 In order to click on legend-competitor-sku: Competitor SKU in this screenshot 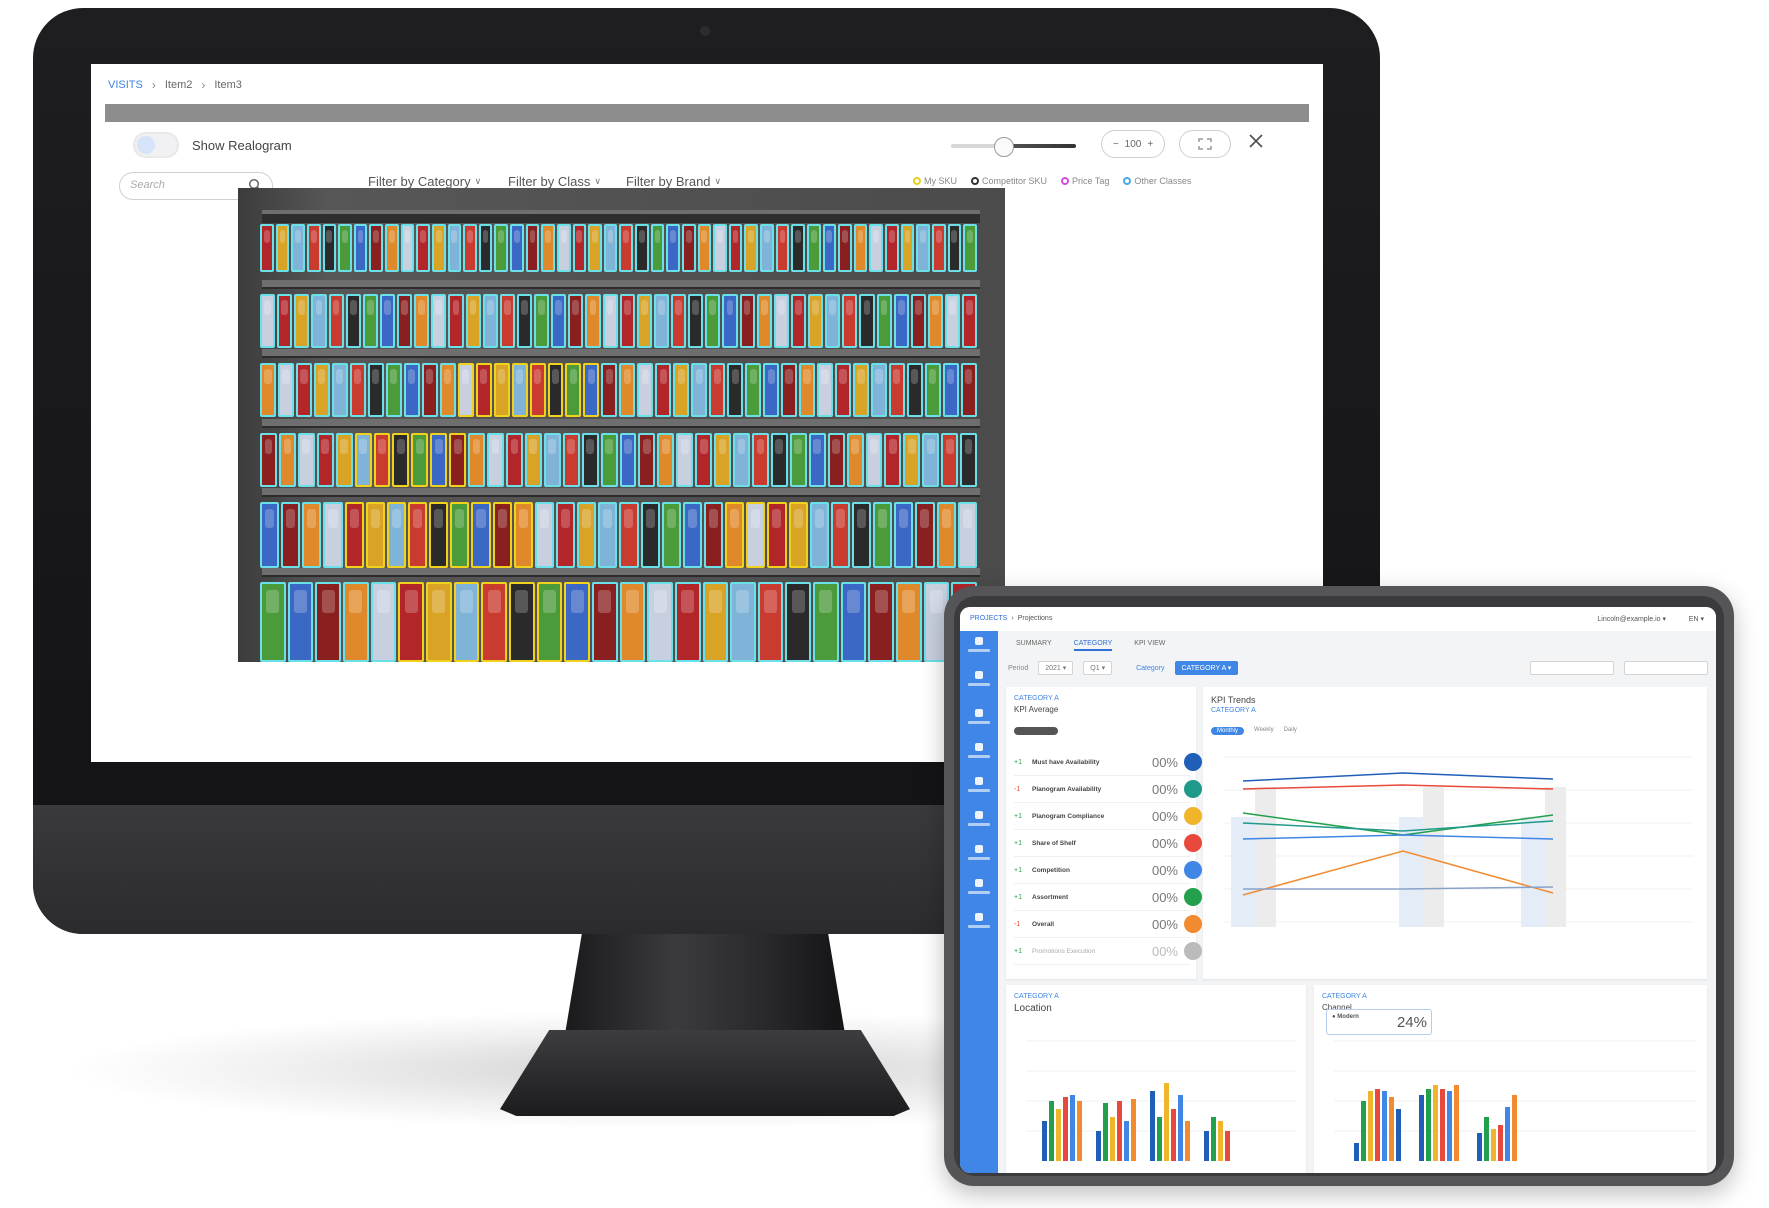, I will do `click(1009, 181)`.